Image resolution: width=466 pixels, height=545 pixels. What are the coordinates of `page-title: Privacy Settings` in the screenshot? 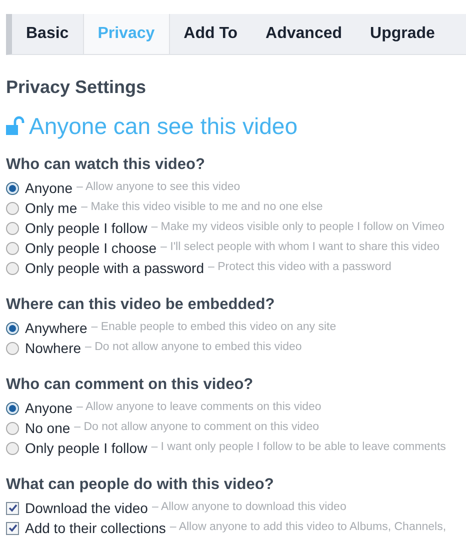 It's located at (77, 87).